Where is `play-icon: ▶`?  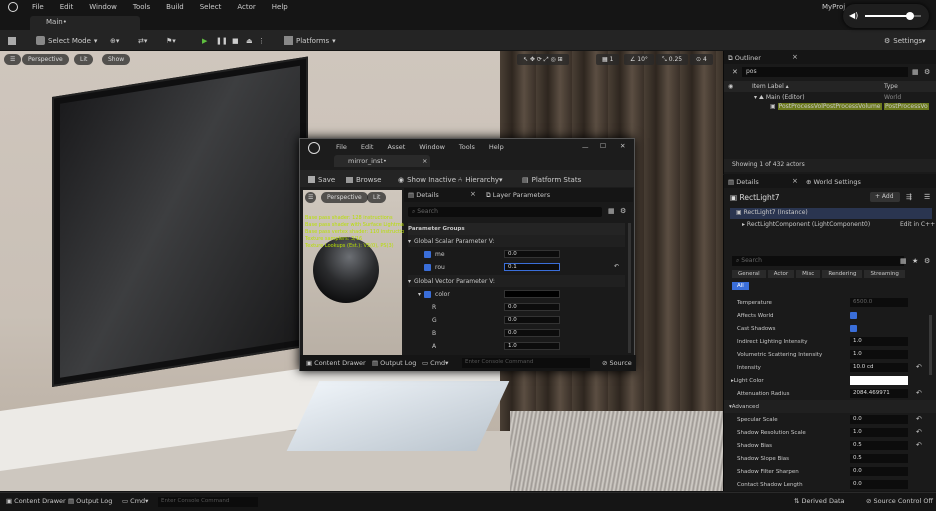 play-icon: ▶ is located at coordinates (204, 40).